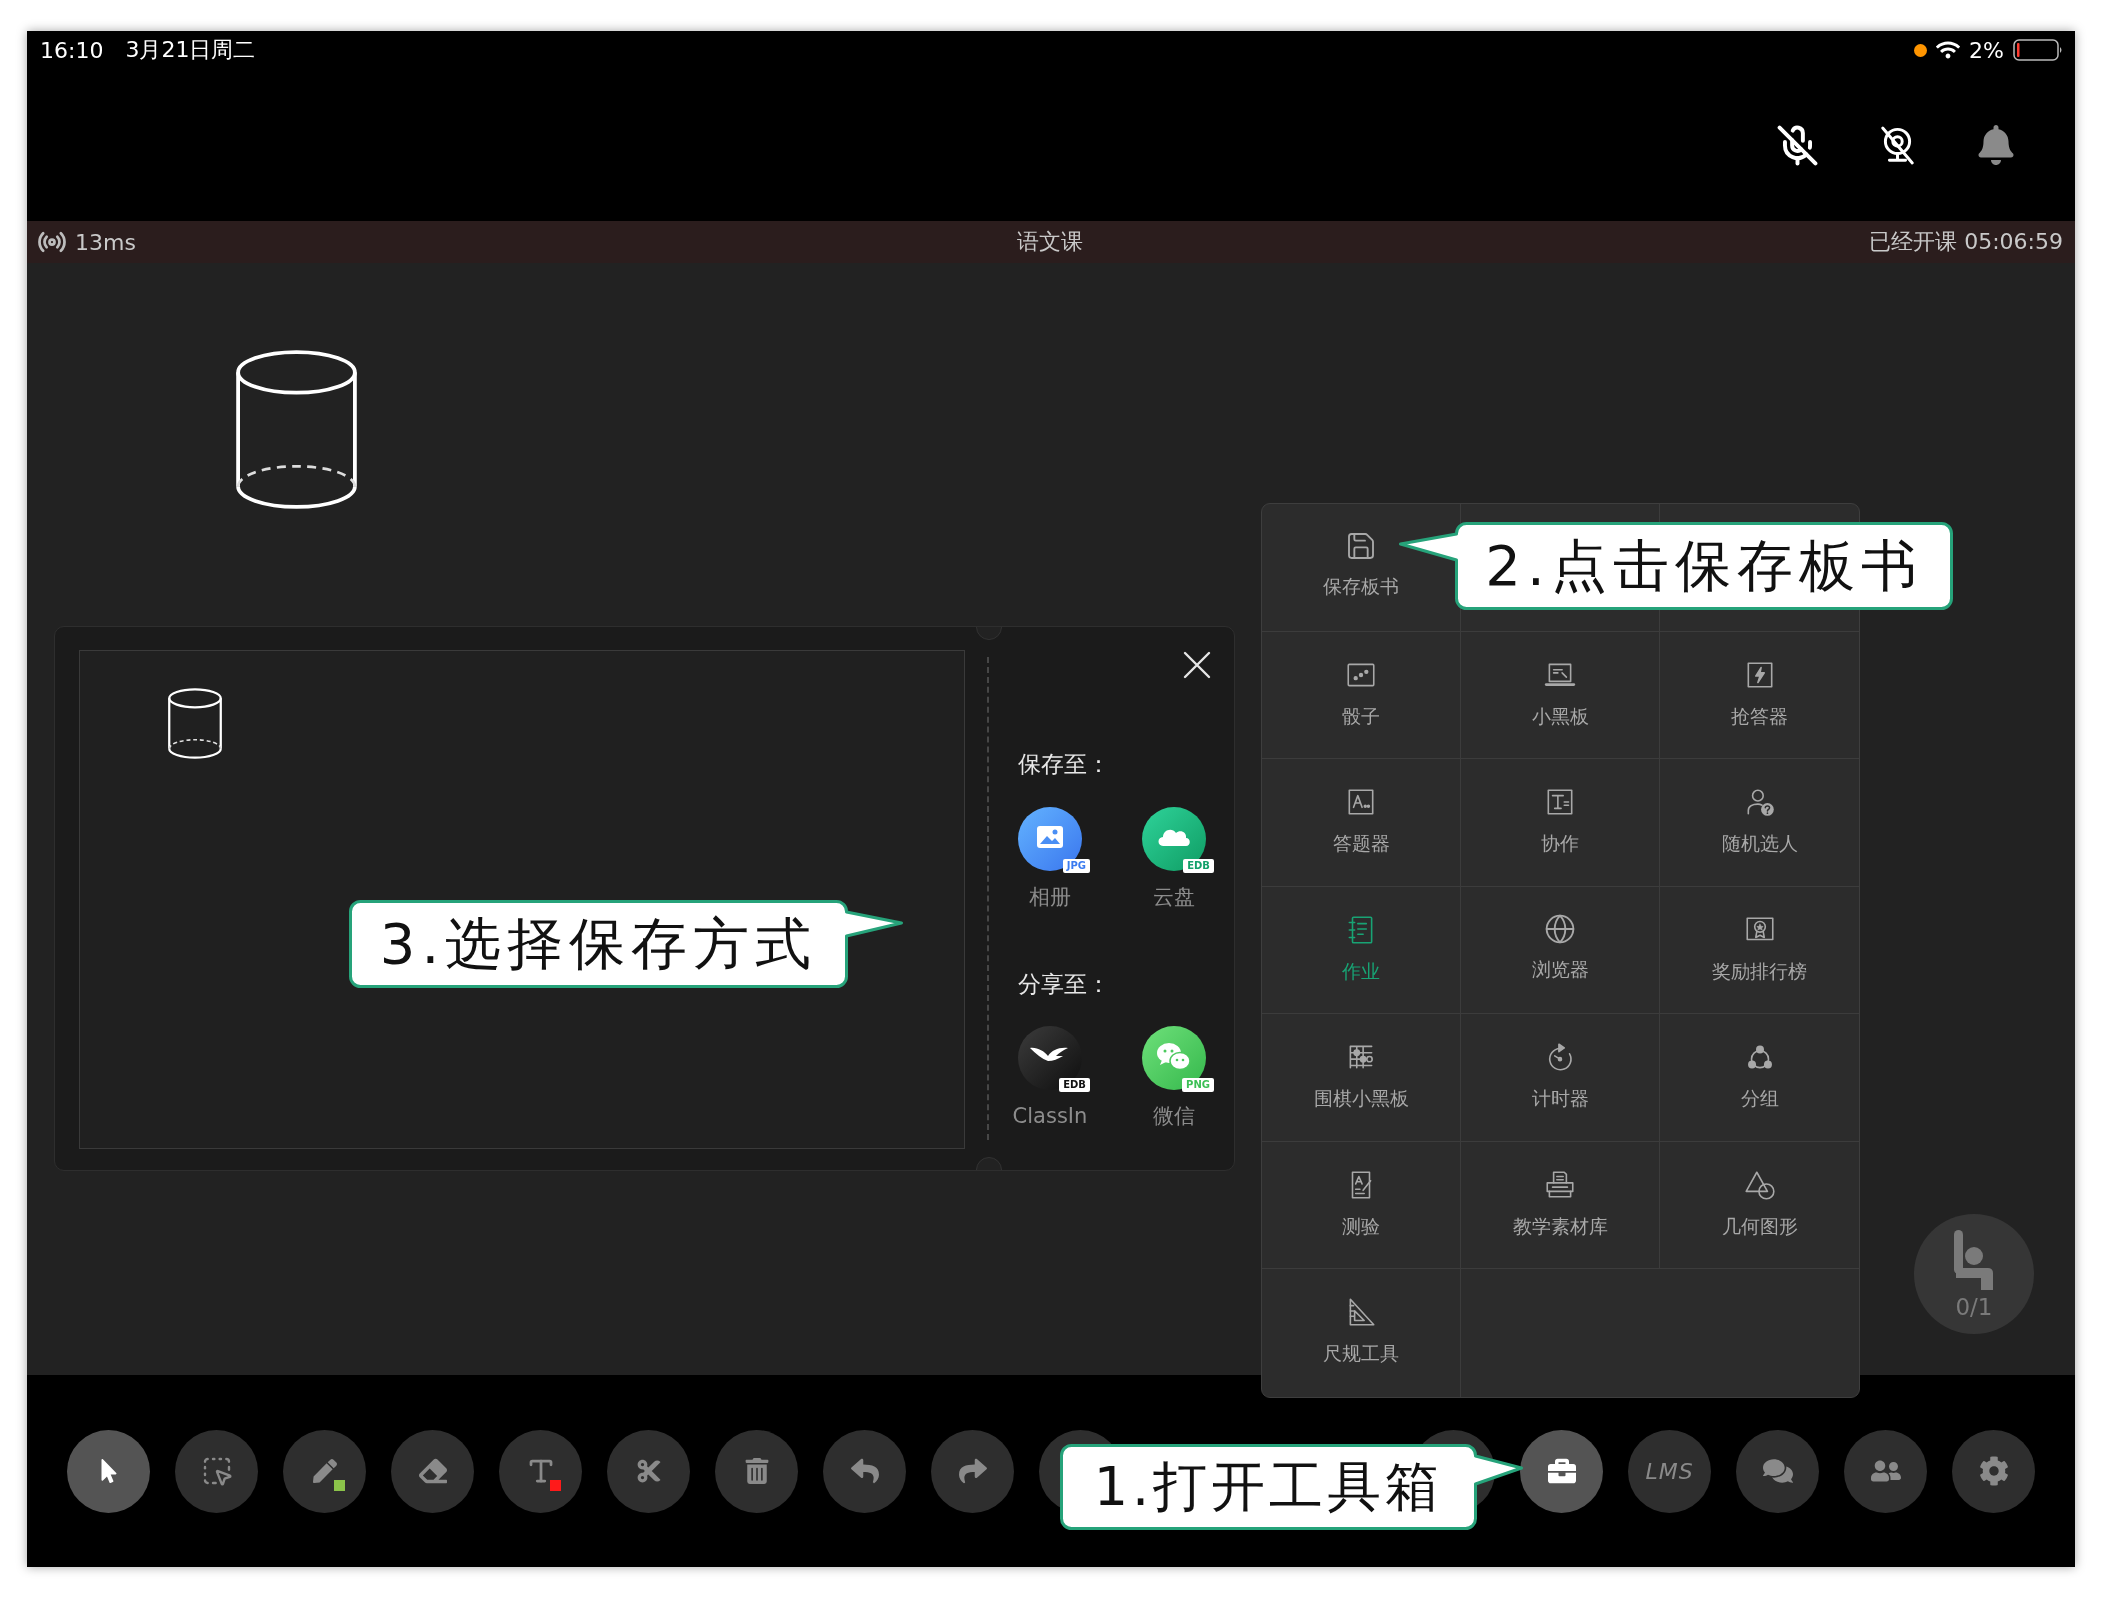 The image size is (2103, 1598). I want to click on toolbox-item: 教学素材库, so click(1560, 1205).